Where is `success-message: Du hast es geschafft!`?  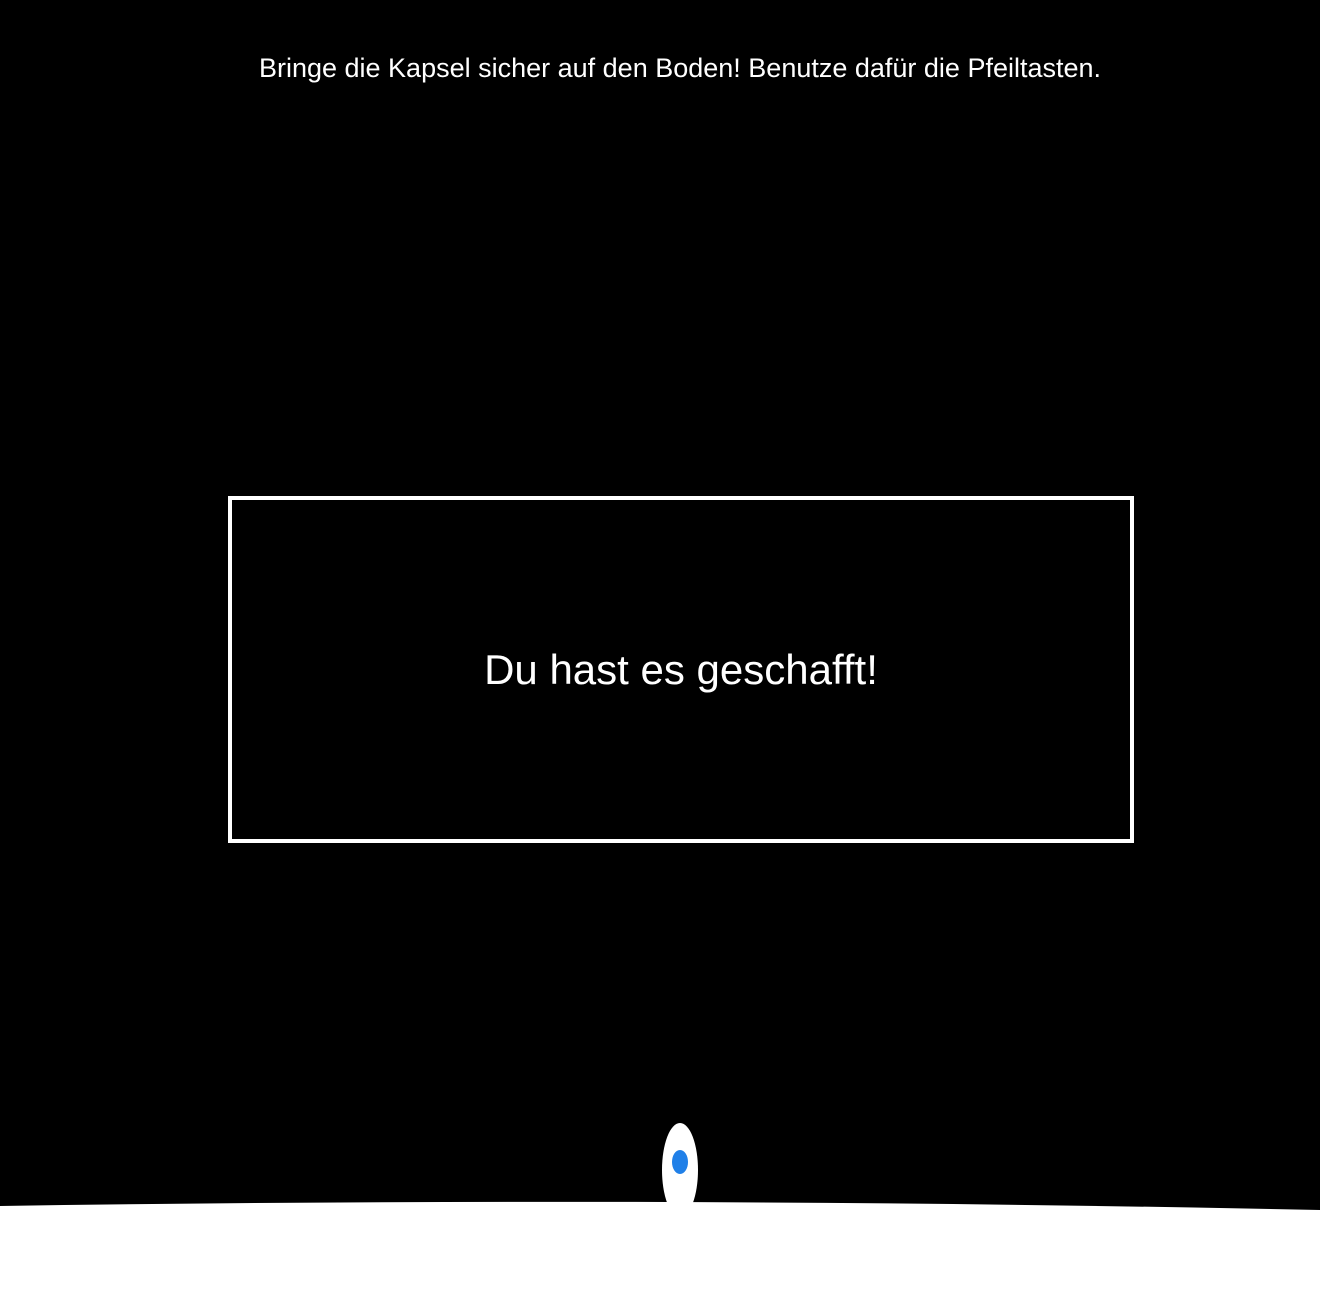
success-message: Du hast es geschafft! is located at coordinates (681, 669).